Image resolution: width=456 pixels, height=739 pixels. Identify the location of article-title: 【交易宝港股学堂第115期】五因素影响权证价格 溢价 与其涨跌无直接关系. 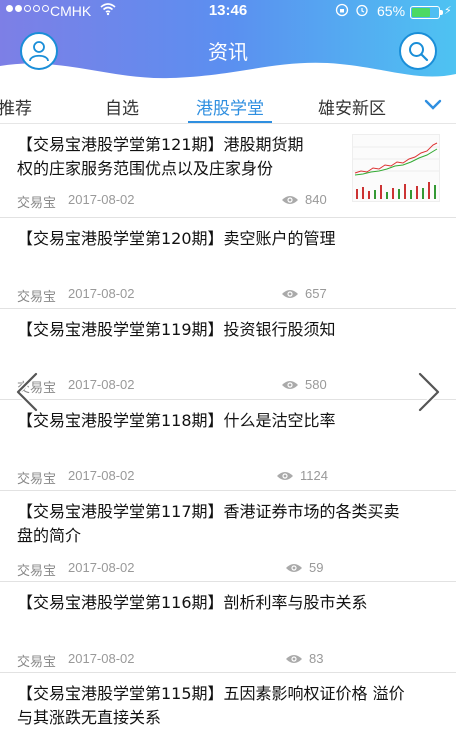
(211, 705).